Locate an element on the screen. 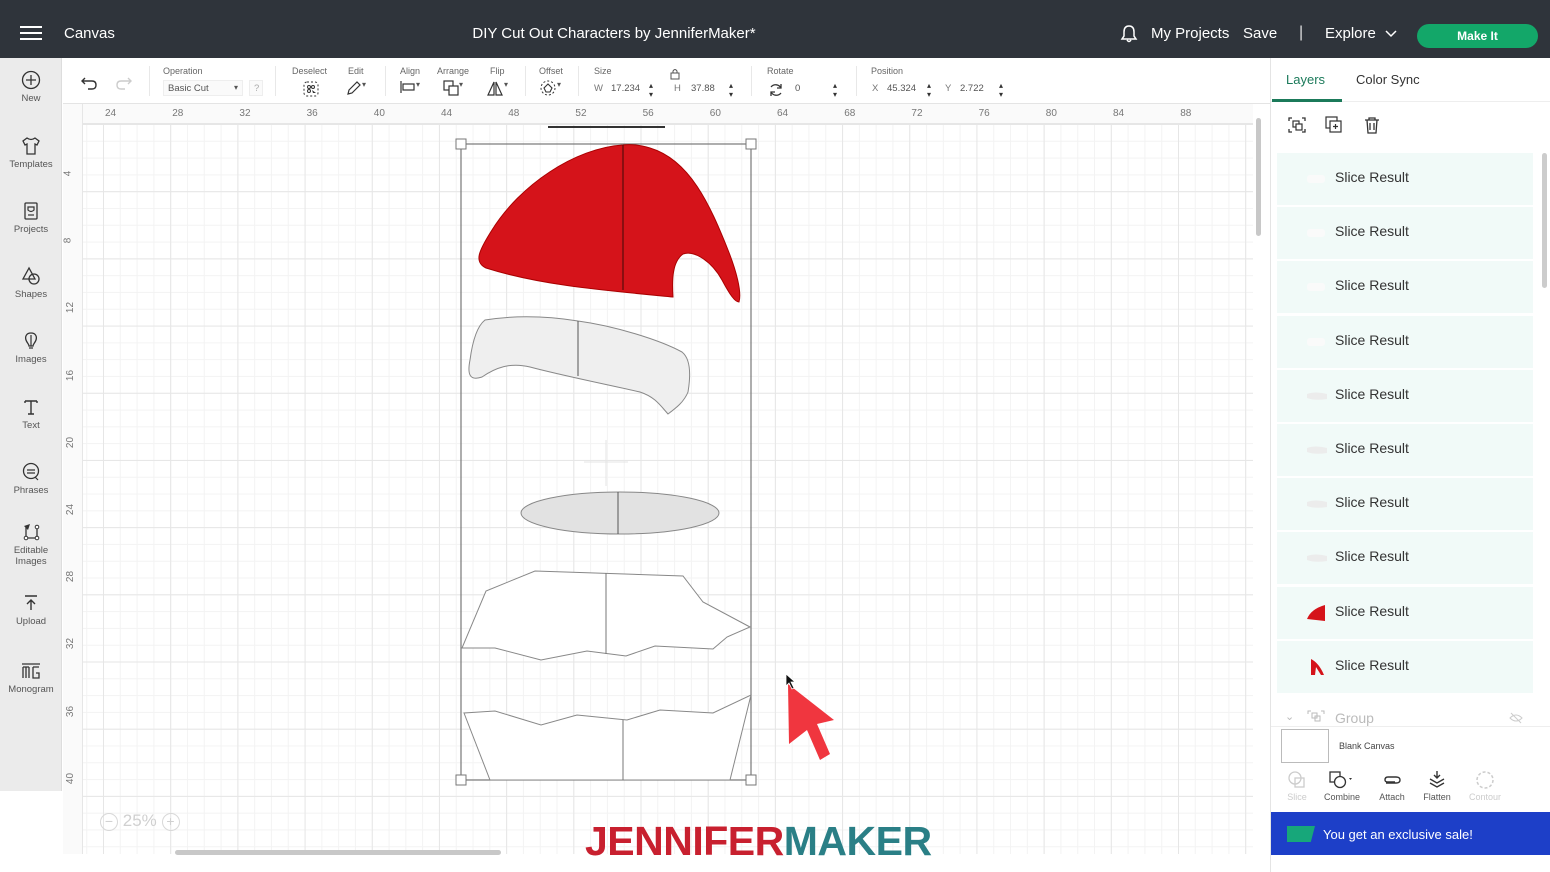 The height and width of the screenshot is (872, 1550). contour-button: Contour is located at coordinates (1485, 786).